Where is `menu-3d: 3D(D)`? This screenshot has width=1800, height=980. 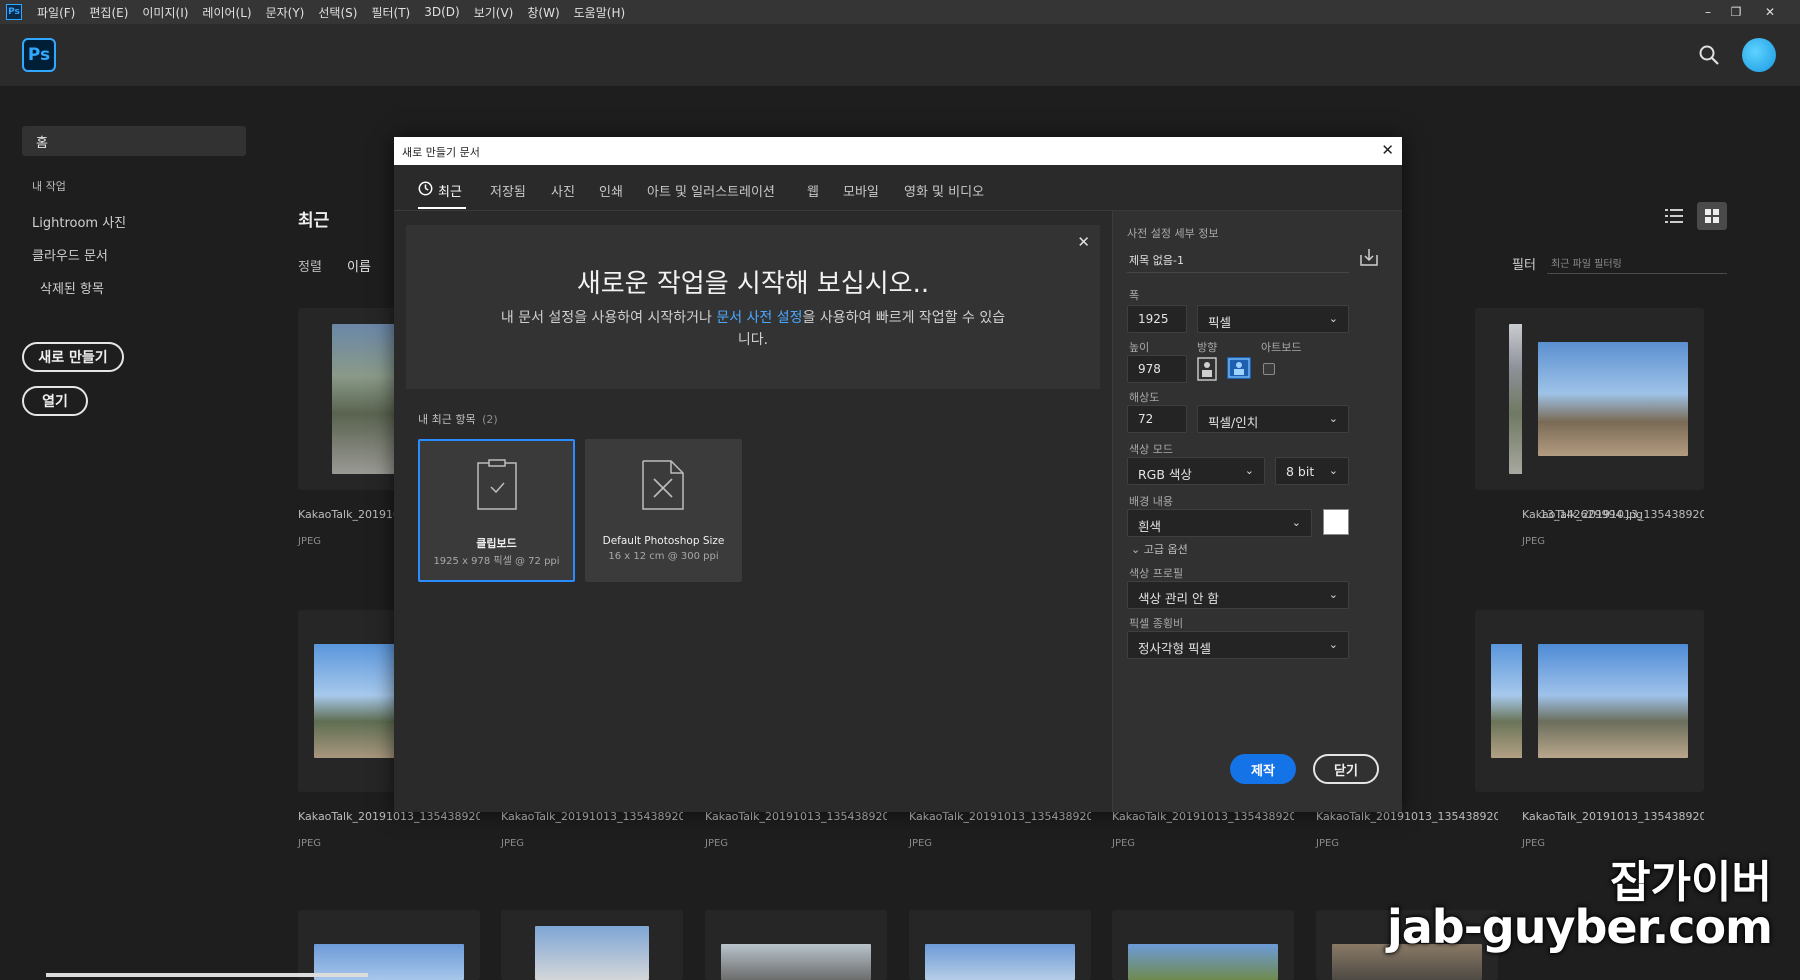
menu-3d: 3D(D) is located at coordinates (441, 12).